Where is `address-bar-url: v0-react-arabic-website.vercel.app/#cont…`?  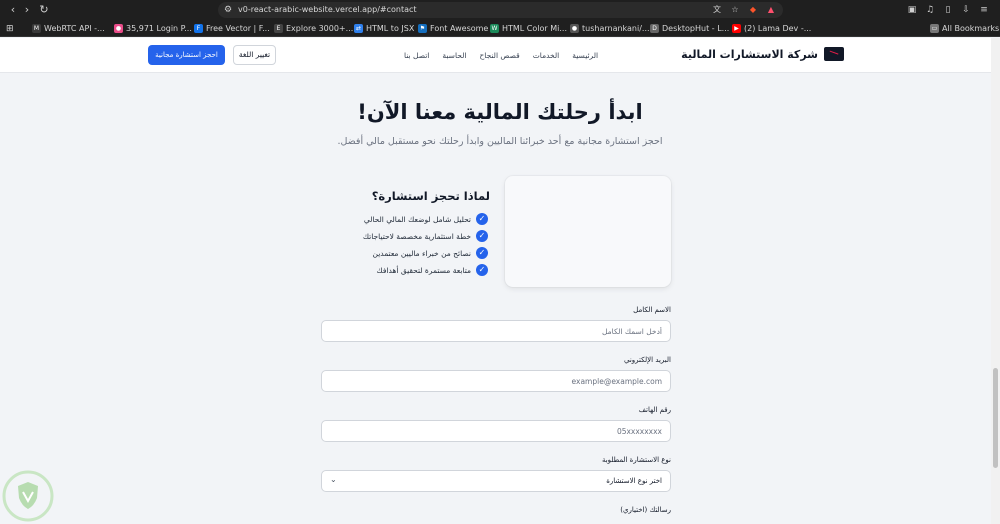
address-bar-url: v0-react-arabic-website.vercel.app/#cont… is located at coordinates (327, 9).